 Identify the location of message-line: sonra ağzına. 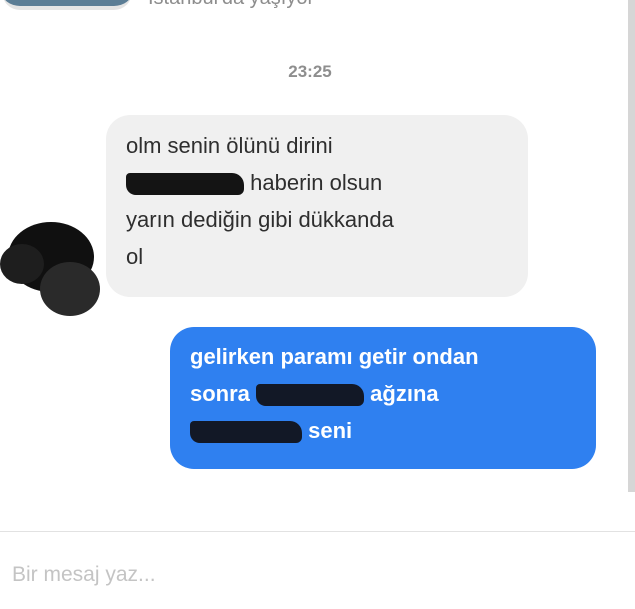
(393, 393).